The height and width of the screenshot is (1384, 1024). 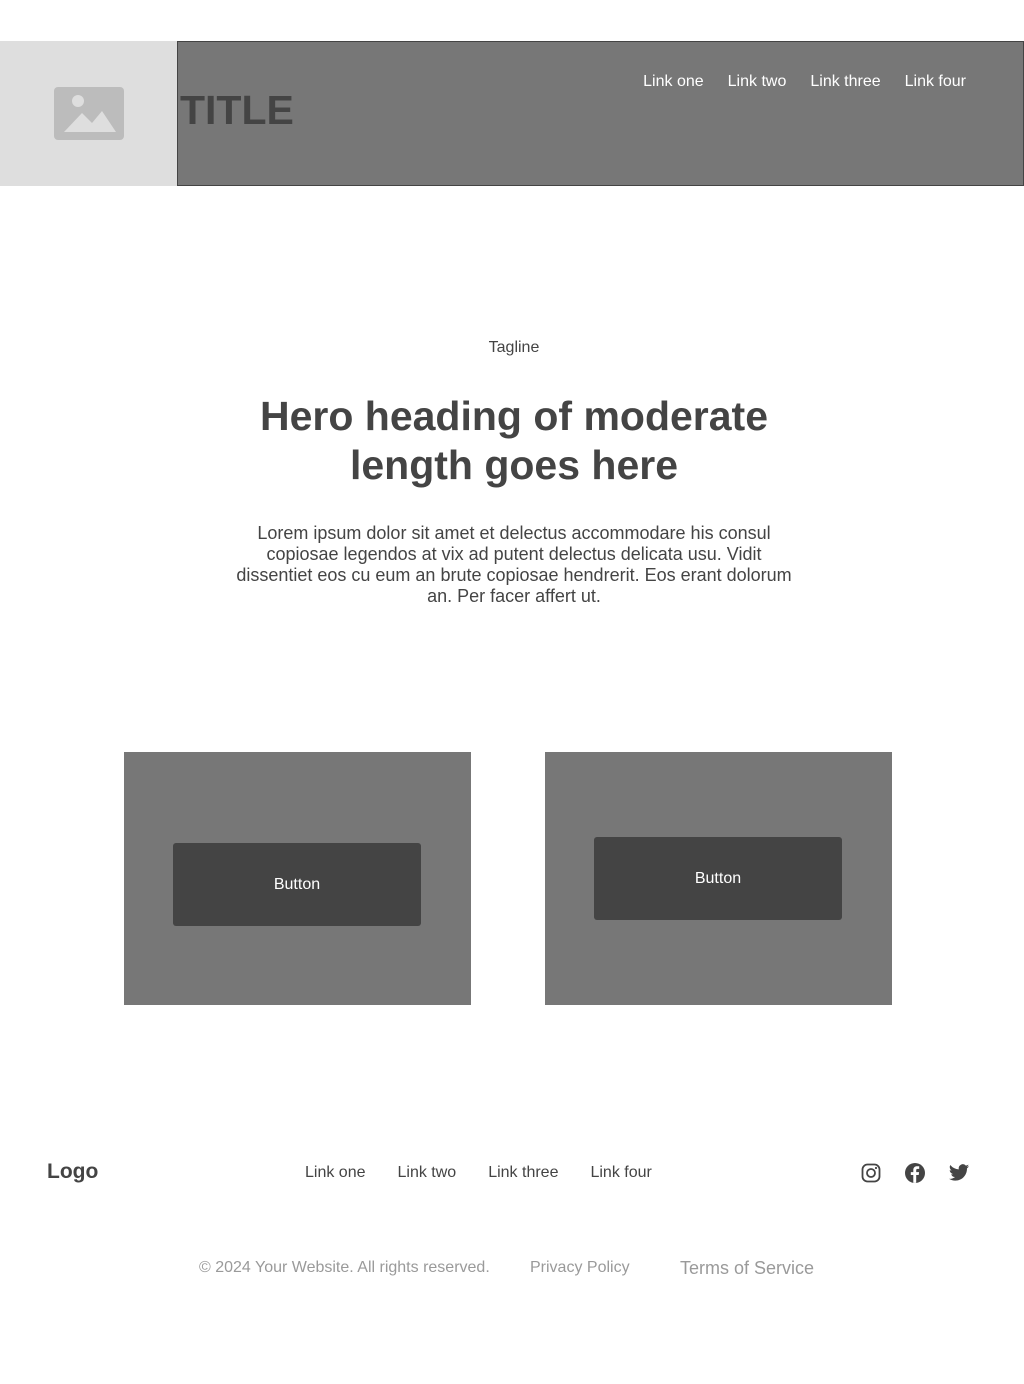 I want to click on facebook-icon, so click(x=915, y=1173).